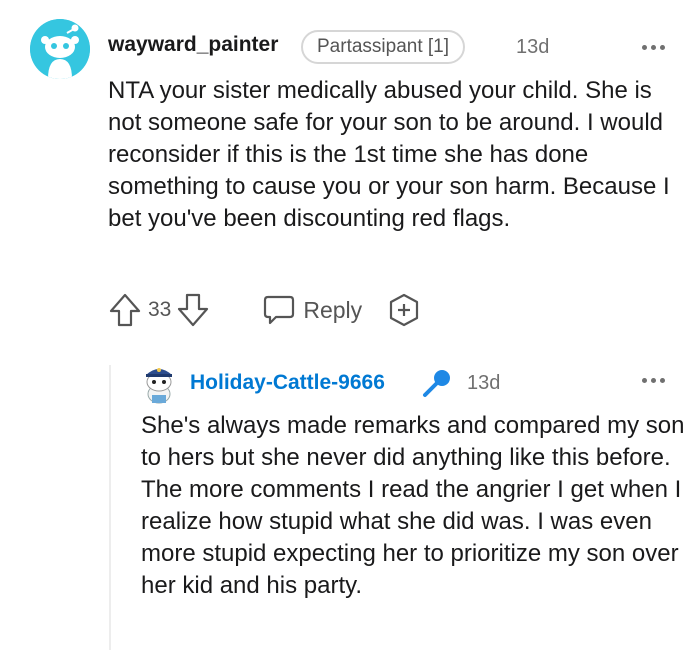  I want to click on microphone-icon, so click(437, 383).